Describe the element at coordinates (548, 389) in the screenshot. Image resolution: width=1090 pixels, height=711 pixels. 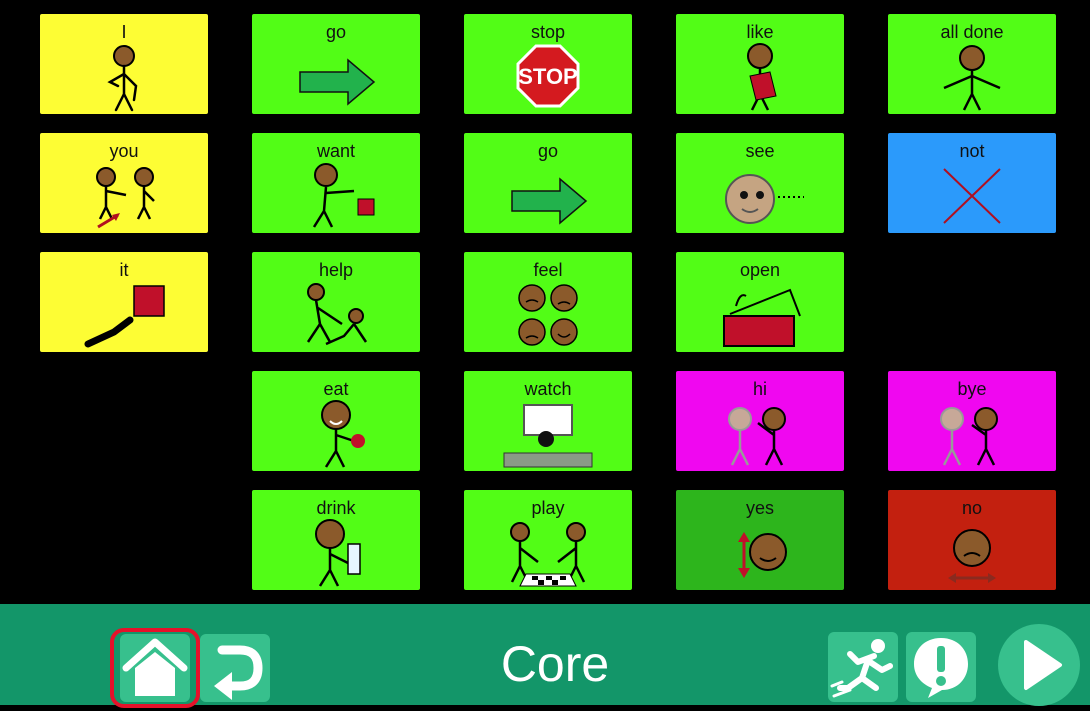
I see `tile-label: watch` at that location.